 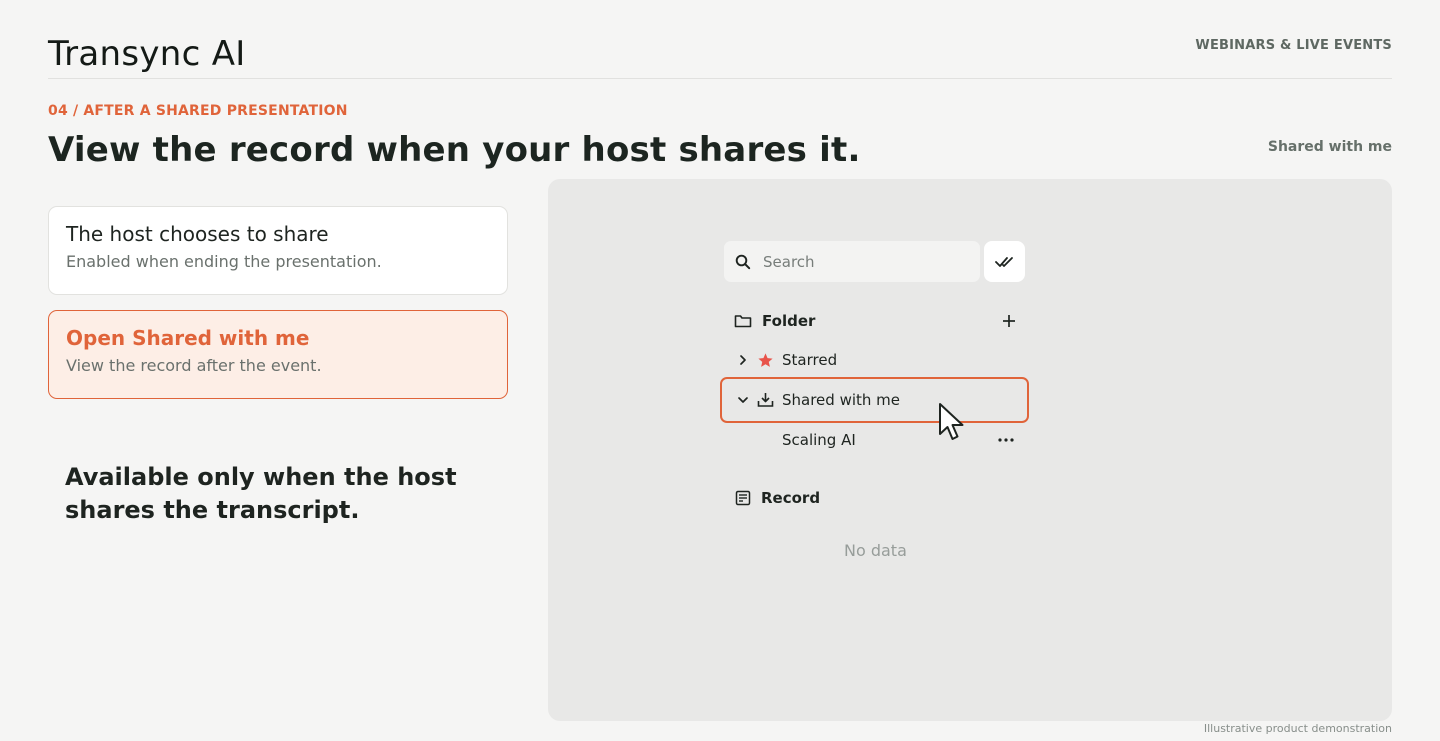 What do you see at coordinates (875, 550) in the screenshot?
I see `empty-state-text: No data` at bounding box center [875, 550].